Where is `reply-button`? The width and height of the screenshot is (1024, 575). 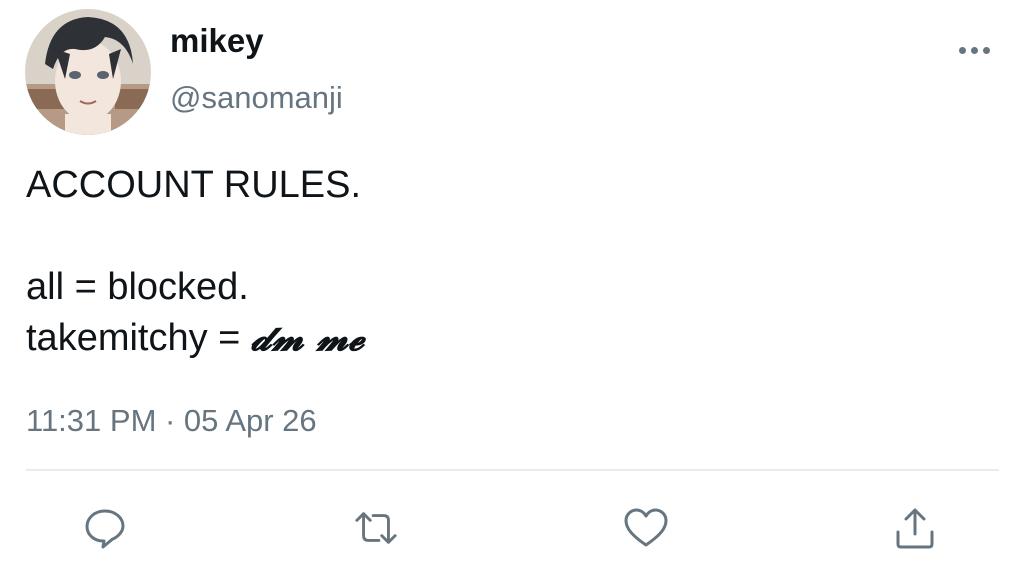 reply-button is located at coordinates (105, 528).